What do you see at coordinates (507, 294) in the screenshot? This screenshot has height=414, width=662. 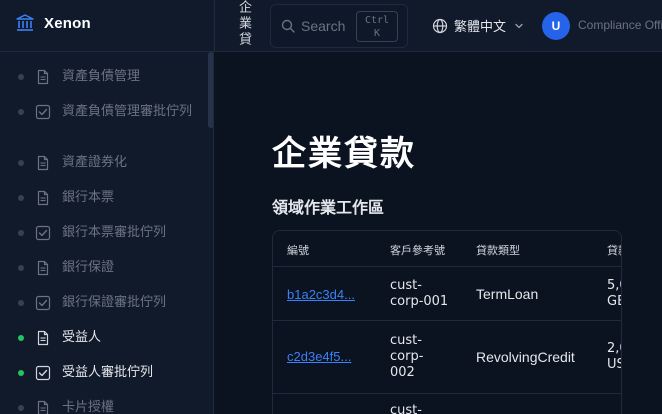 I see `loan-type-cell: TermLoan` at bounding box center [507, 294].